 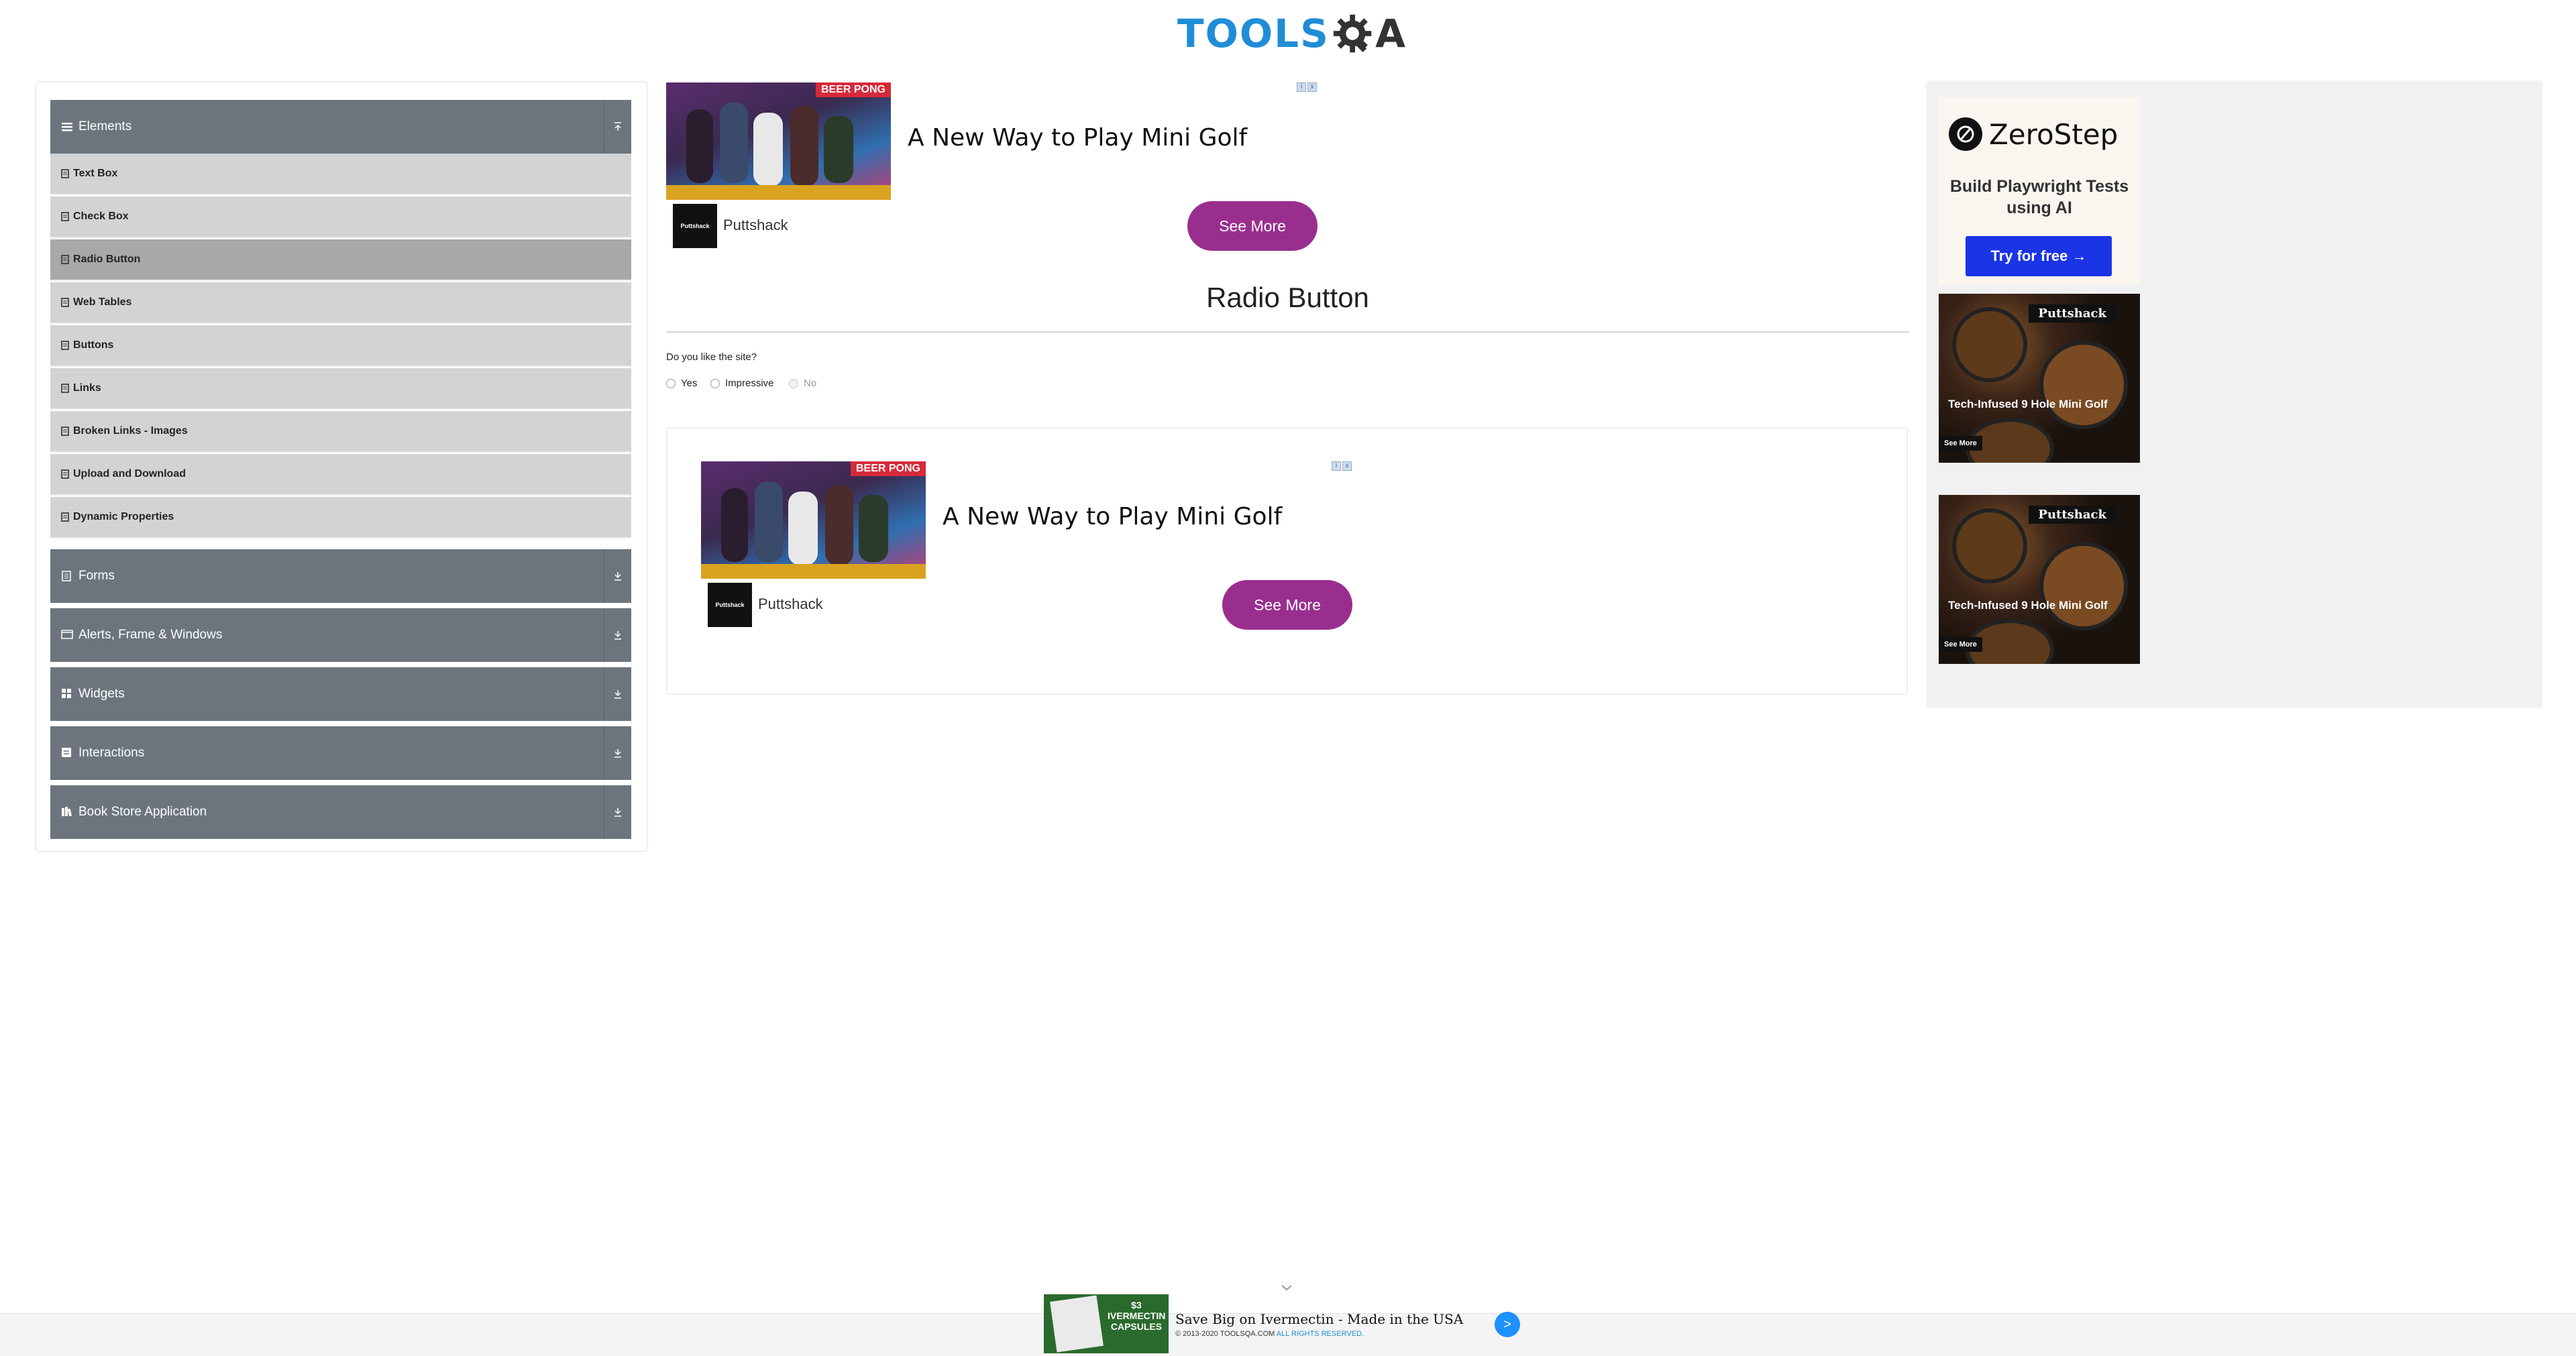 I want to click on menu-item-broken-links: Broken Links - Images, so click(x=340, y=432).